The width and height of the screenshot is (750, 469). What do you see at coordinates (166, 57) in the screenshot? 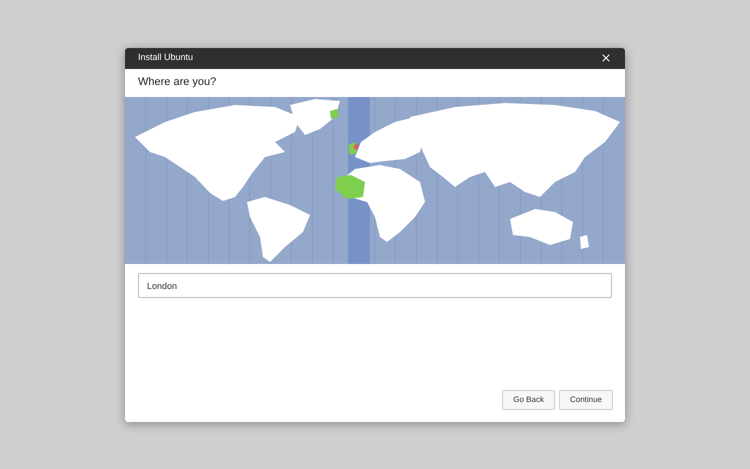
I see `window-title: Install Ubuntu` at bounding box center [166, 57].